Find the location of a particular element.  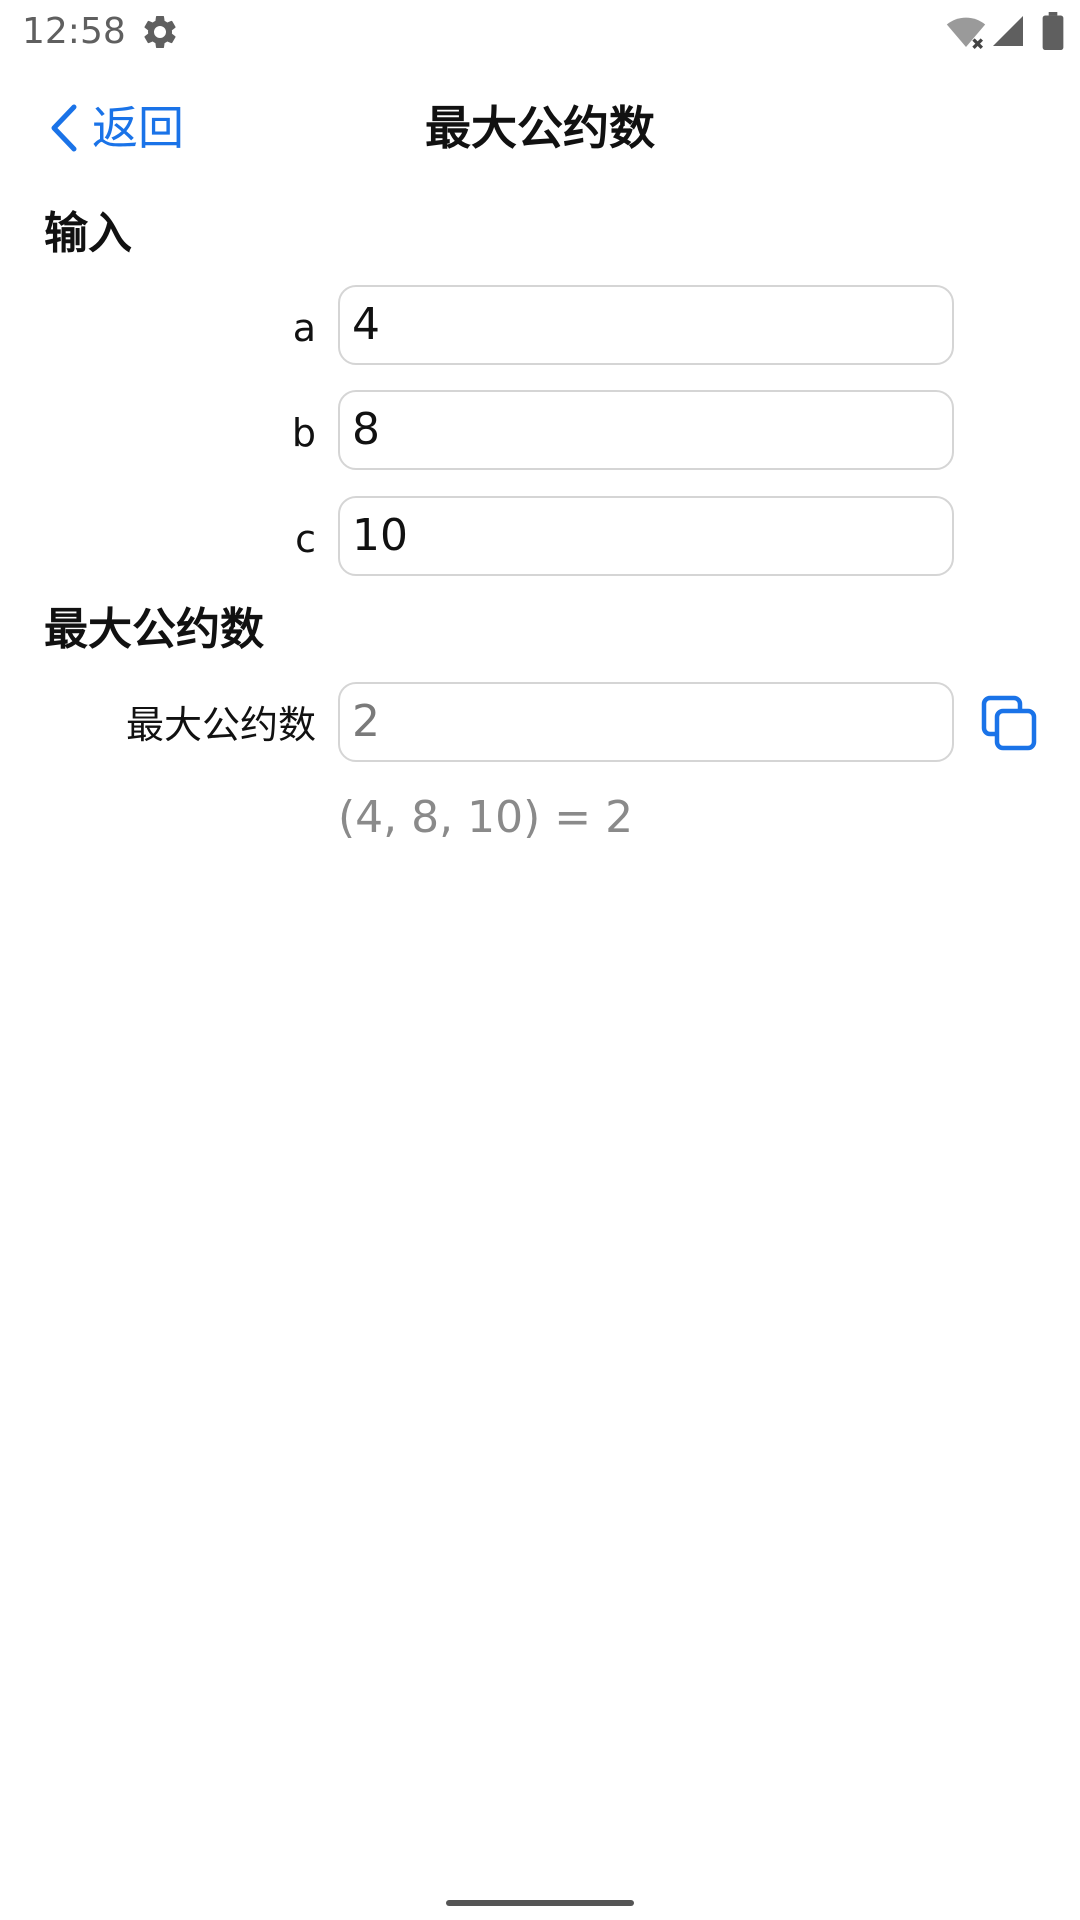

input-field-a: 4 is located at coordinates (646, 325).